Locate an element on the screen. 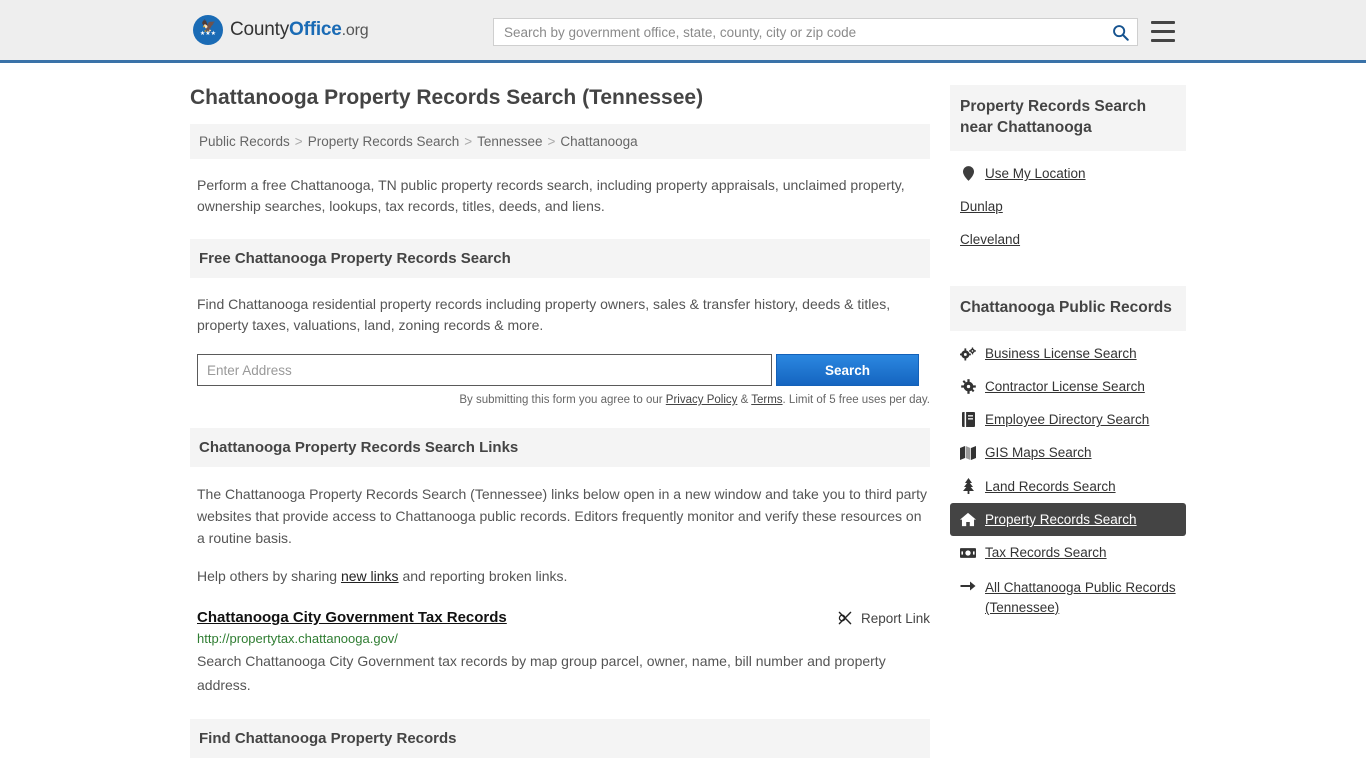  hamburger-menu-icon is located at coordinates (1163, 31).